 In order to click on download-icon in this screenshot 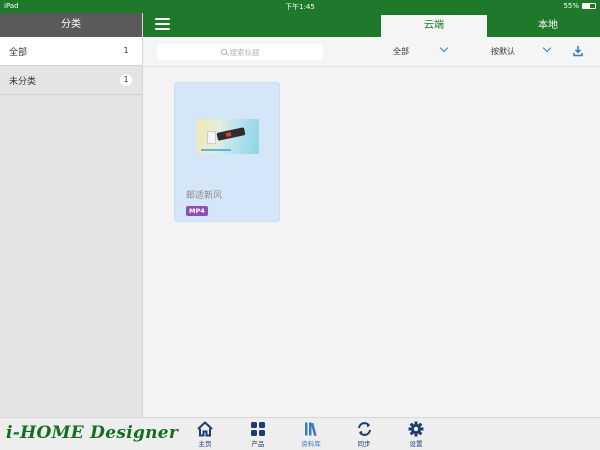, I will do `click(578, 51)`.